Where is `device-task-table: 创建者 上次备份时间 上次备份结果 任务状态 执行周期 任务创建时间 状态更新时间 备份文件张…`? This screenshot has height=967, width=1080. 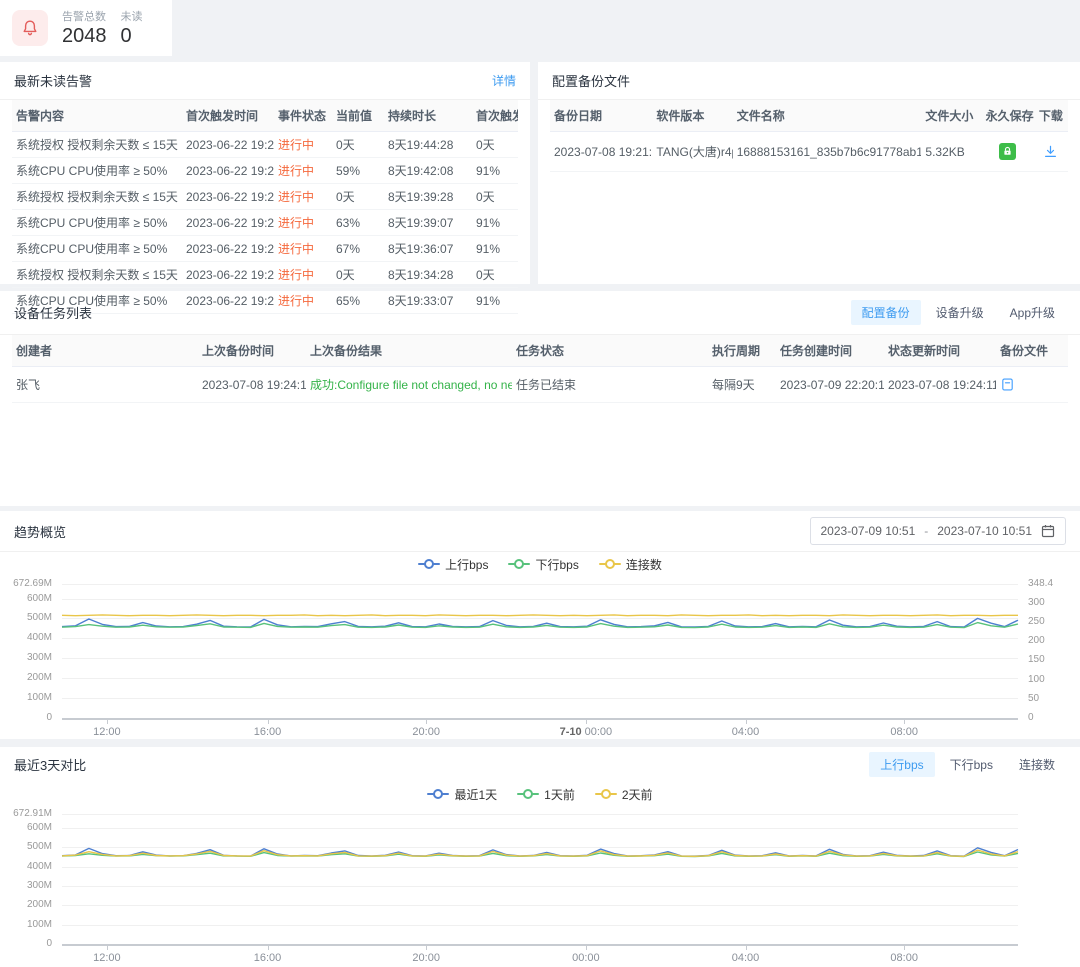
device-task-table: 创建者 上次备份时间 上次备份结果 任务状态 执行周期 任务创建时间 状态更新时间 备份文件张… is located at coordinates (540, 369).